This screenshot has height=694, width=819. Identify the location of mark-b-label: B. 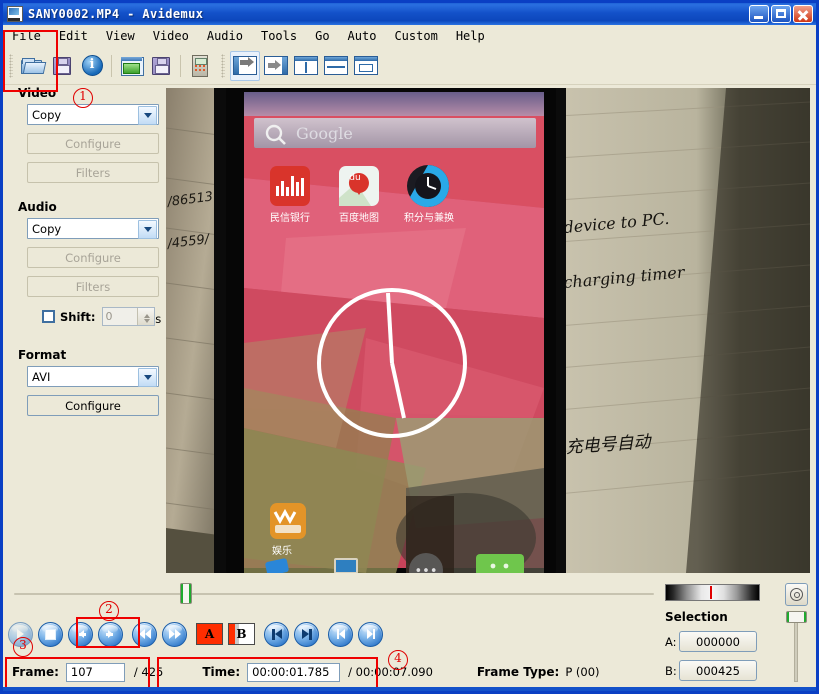
(241, 634).